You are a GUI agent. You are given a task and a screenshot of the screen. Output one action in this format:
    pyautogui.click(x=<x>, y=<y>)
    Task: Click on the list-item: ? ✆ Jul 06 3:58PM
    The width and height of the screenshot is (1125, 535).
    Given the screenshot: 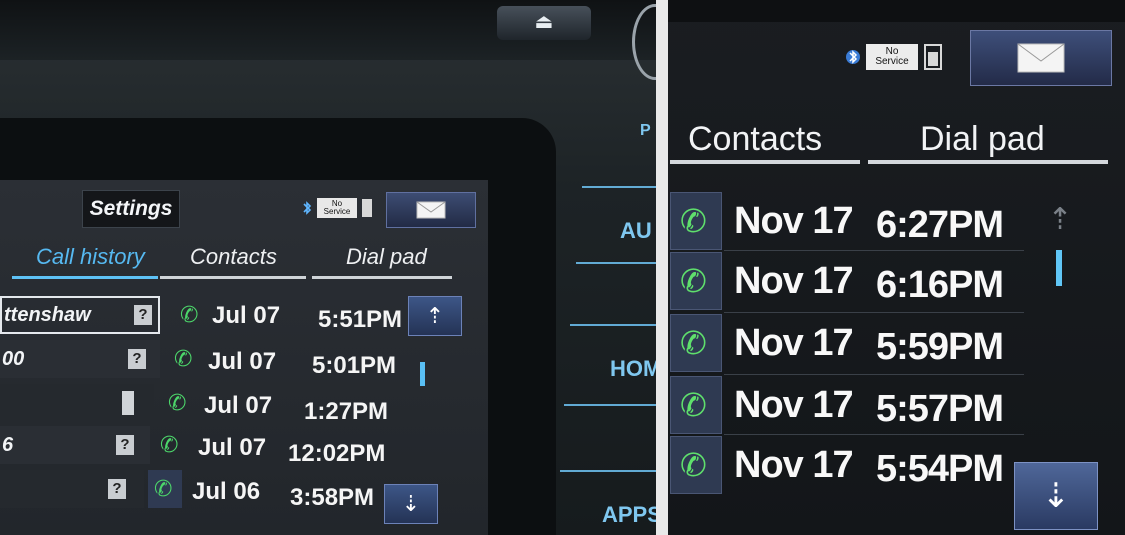 What is the action you would take?
    pyautogui.click(x=200, y=490)
    